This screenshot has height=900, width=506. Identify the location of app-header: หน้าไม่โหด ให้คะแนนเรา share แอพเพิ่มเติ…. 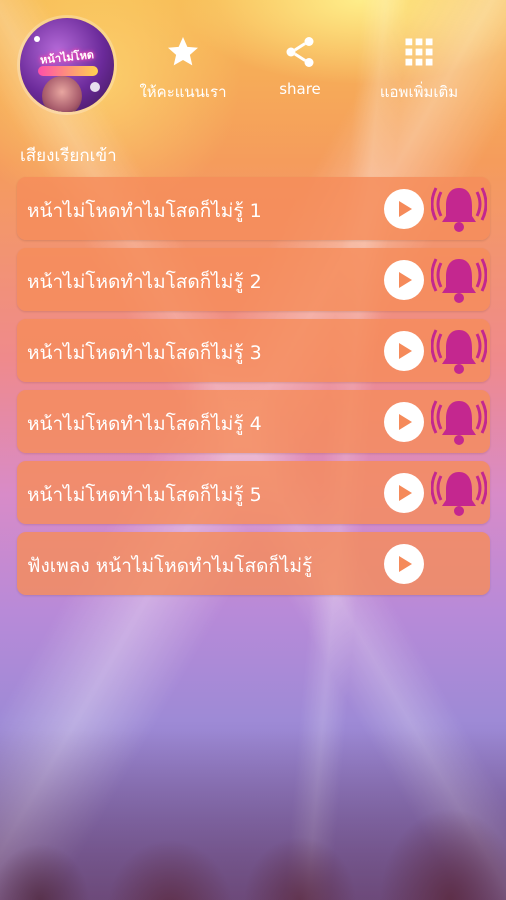
(253, 65).